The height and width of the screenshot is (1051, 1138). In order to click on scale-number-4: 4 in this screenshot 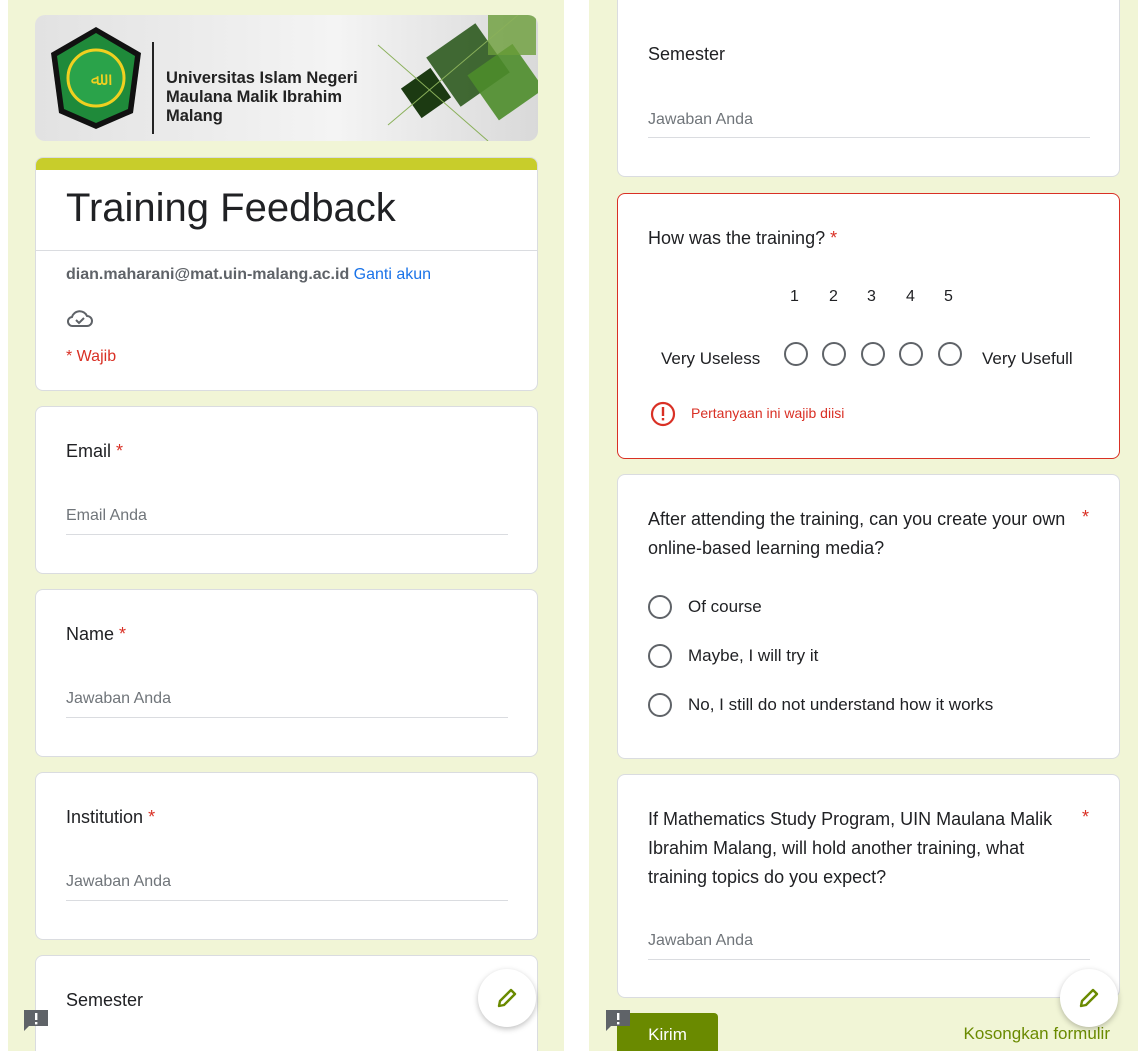, I will do `click(910, 296)`.